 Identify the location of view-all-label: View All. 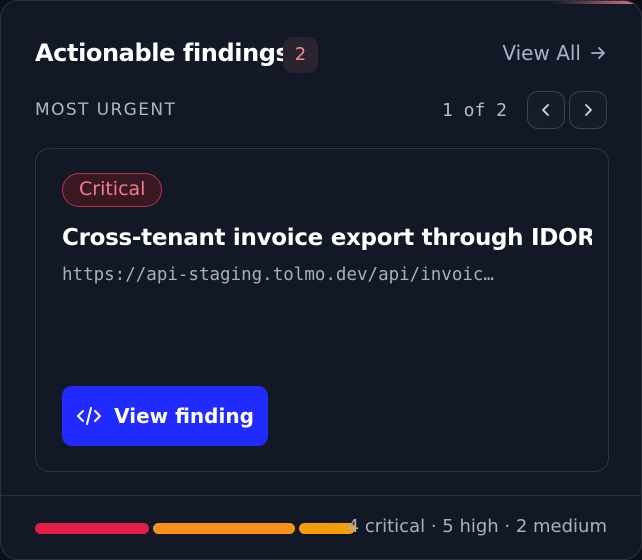
(541, 53).